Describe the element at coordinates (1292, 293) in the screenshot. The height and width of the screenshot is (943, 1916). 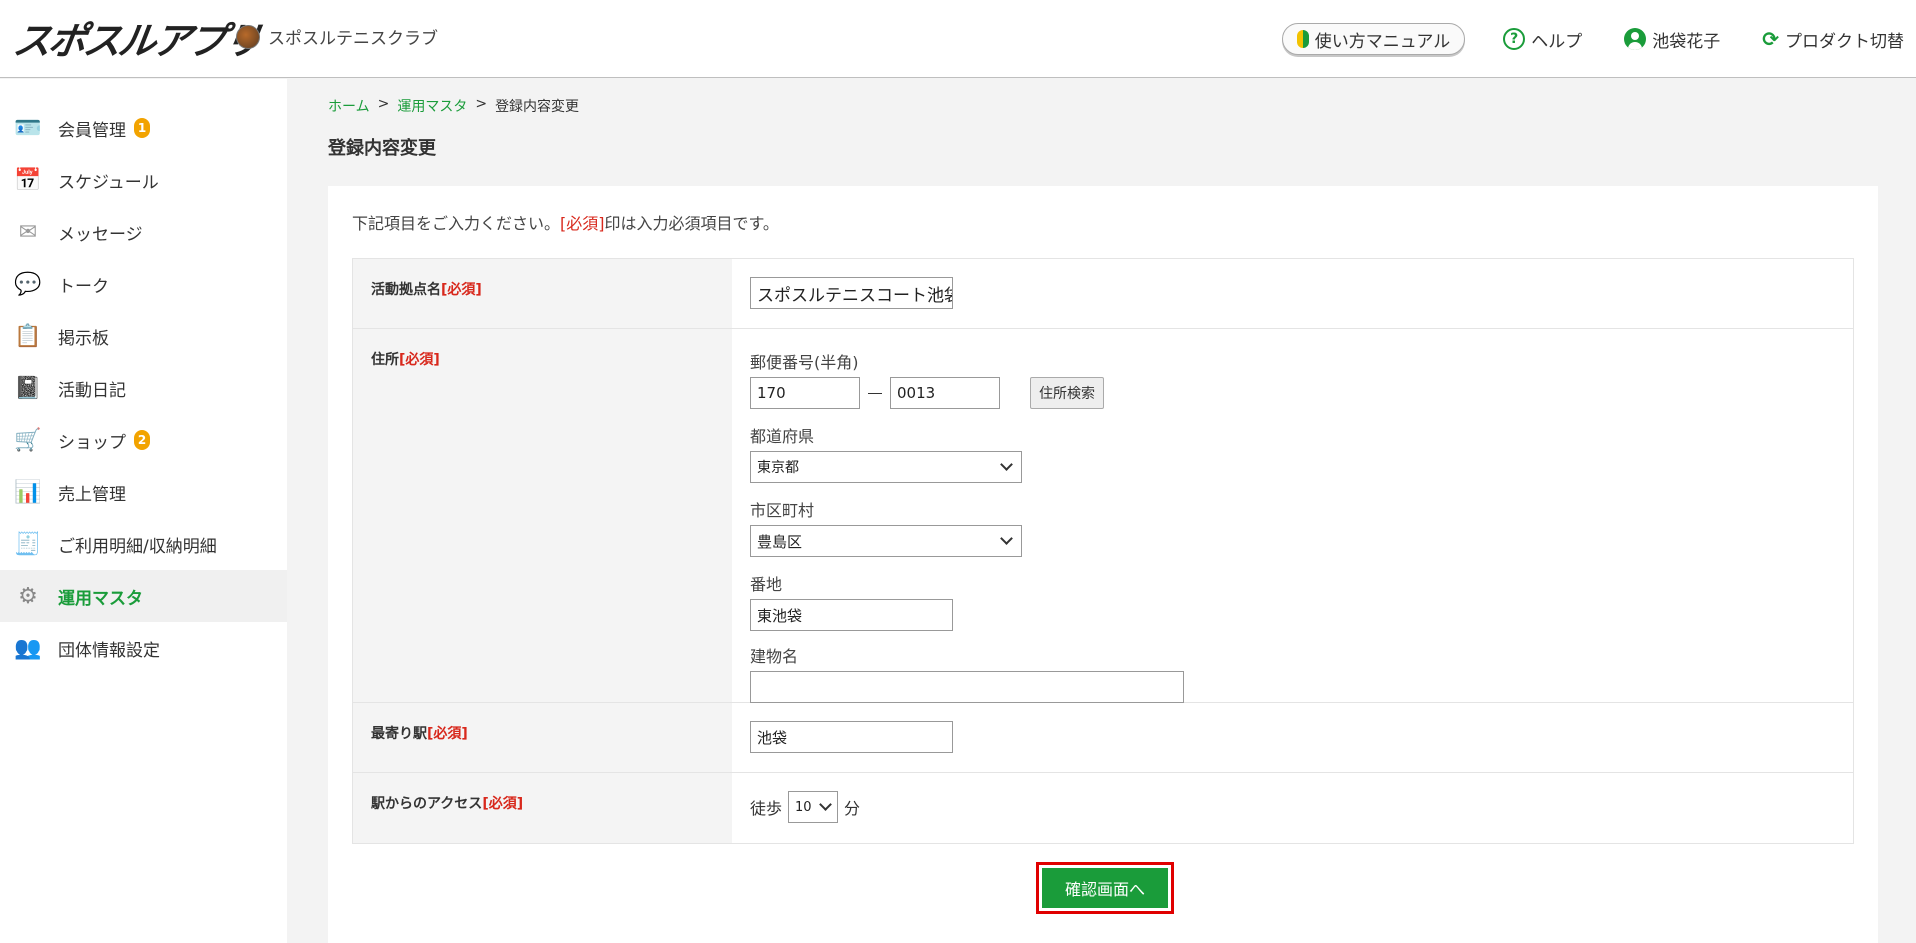
I see `venue-value-cell: スポスルテニスコート池袋` at that location.